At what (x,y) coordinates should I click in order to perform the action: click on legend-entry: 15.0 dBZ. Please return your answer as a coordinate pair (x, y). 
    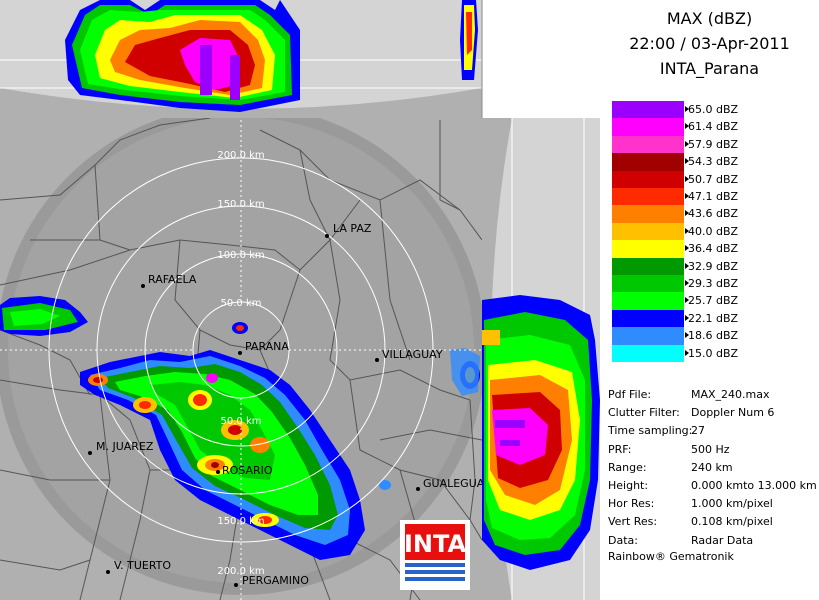
    Looking at the image, I should click on (712, 353).